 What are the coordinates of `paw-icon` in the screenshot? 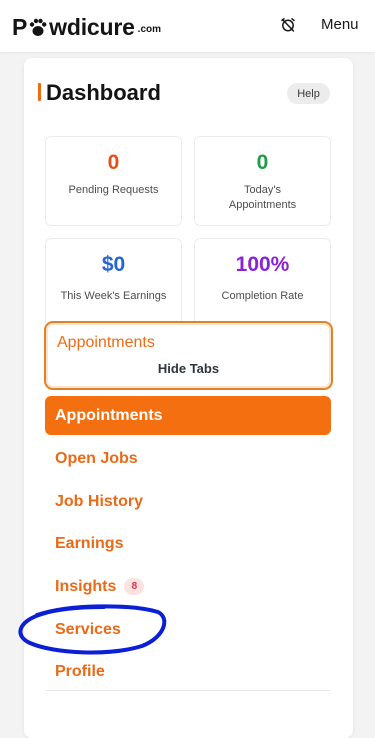 It's located at (38, 27).